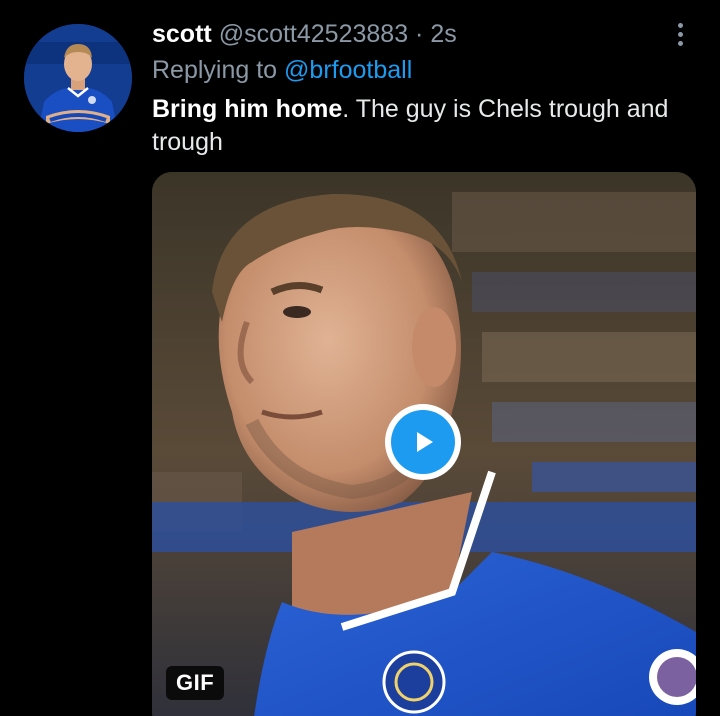  Describe the element at coordinates (313, 34) in the screenshot. I see `user-handle: @scott42523883` at that location.